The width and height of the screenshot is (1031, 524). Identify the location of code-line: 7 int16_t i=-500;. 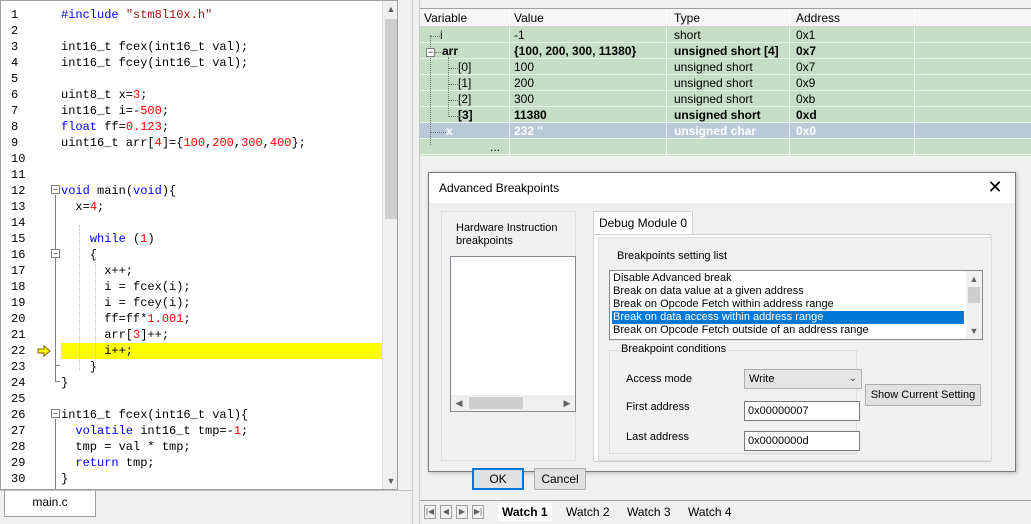
(191, 111).